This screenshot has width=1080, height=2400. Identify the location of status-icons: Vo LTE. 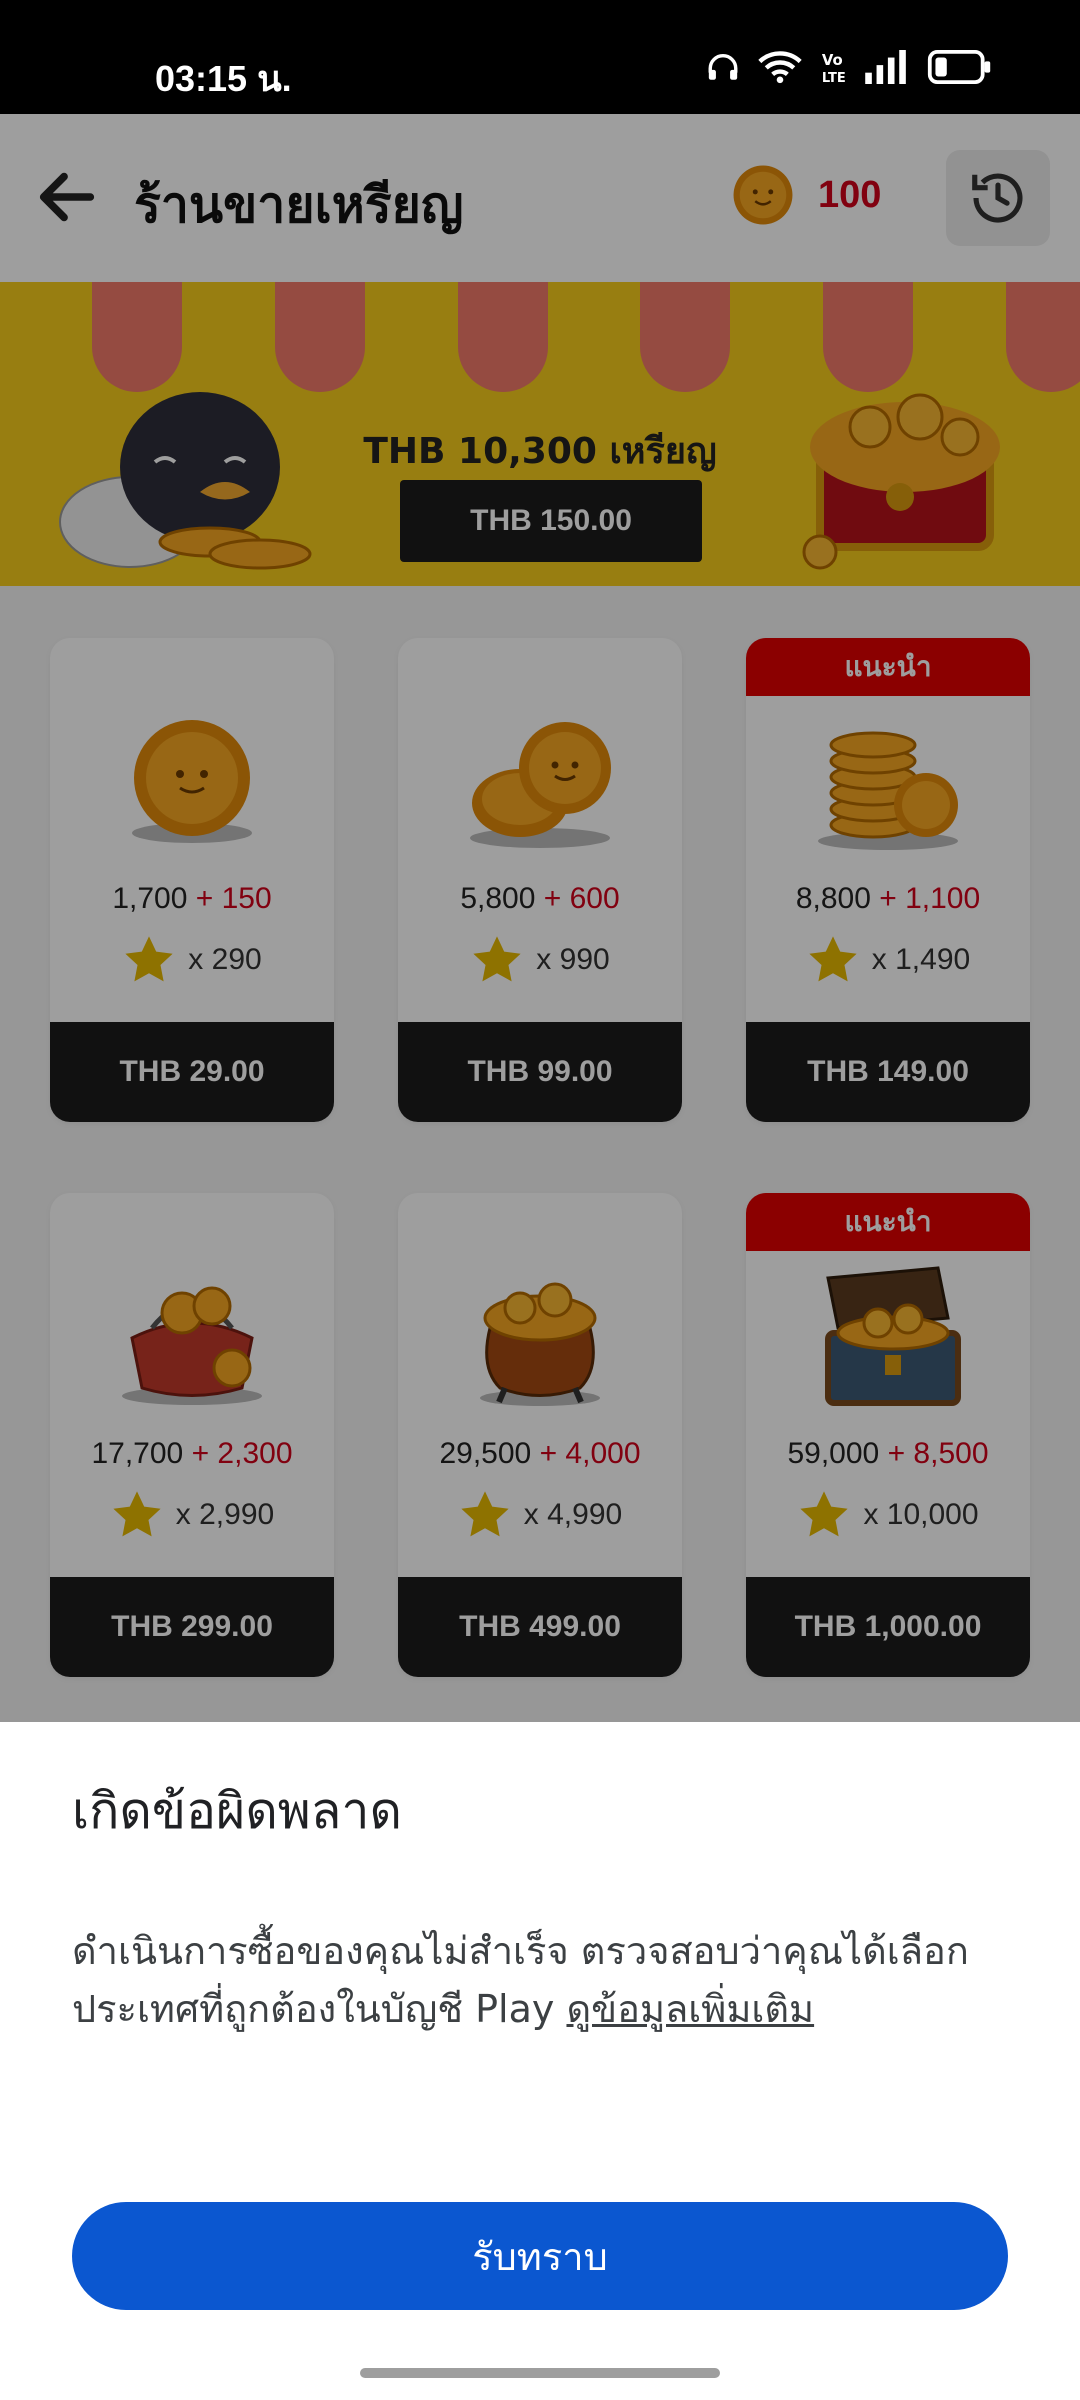
(850, 67).